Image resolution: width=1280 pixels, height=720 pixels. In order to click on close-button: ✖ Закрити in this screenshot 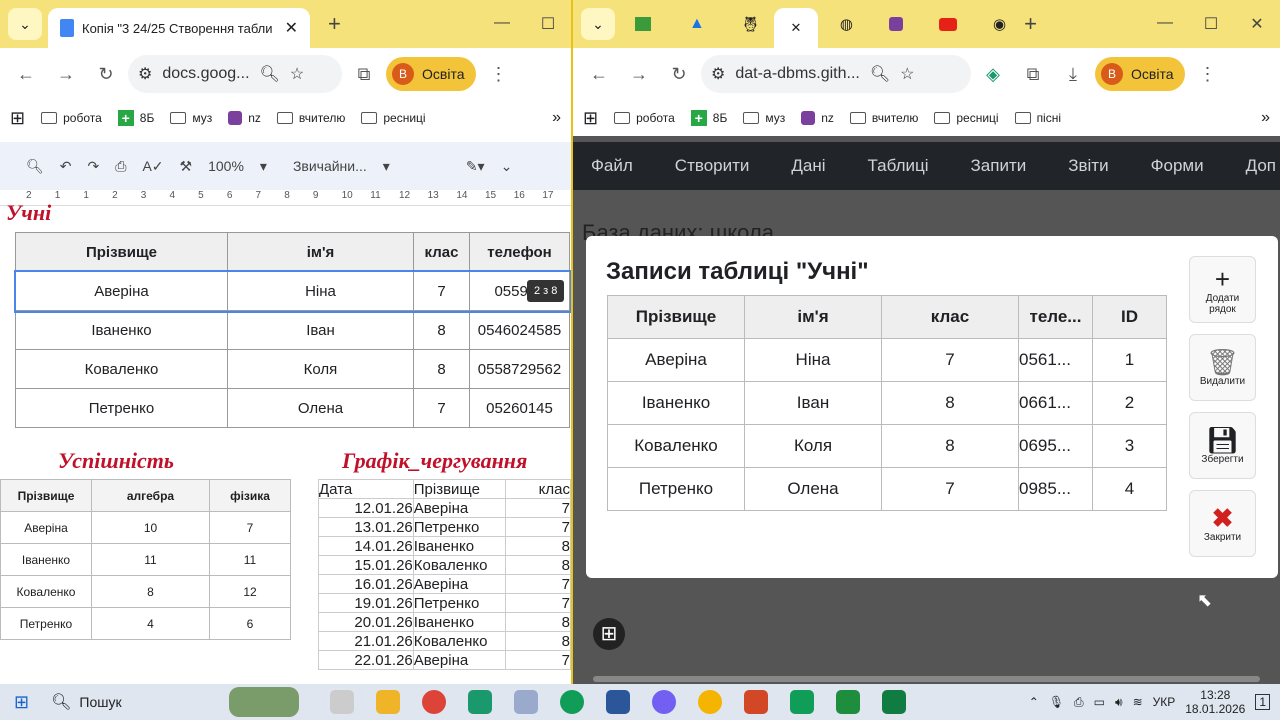, I will do `click(1222, 523)`.